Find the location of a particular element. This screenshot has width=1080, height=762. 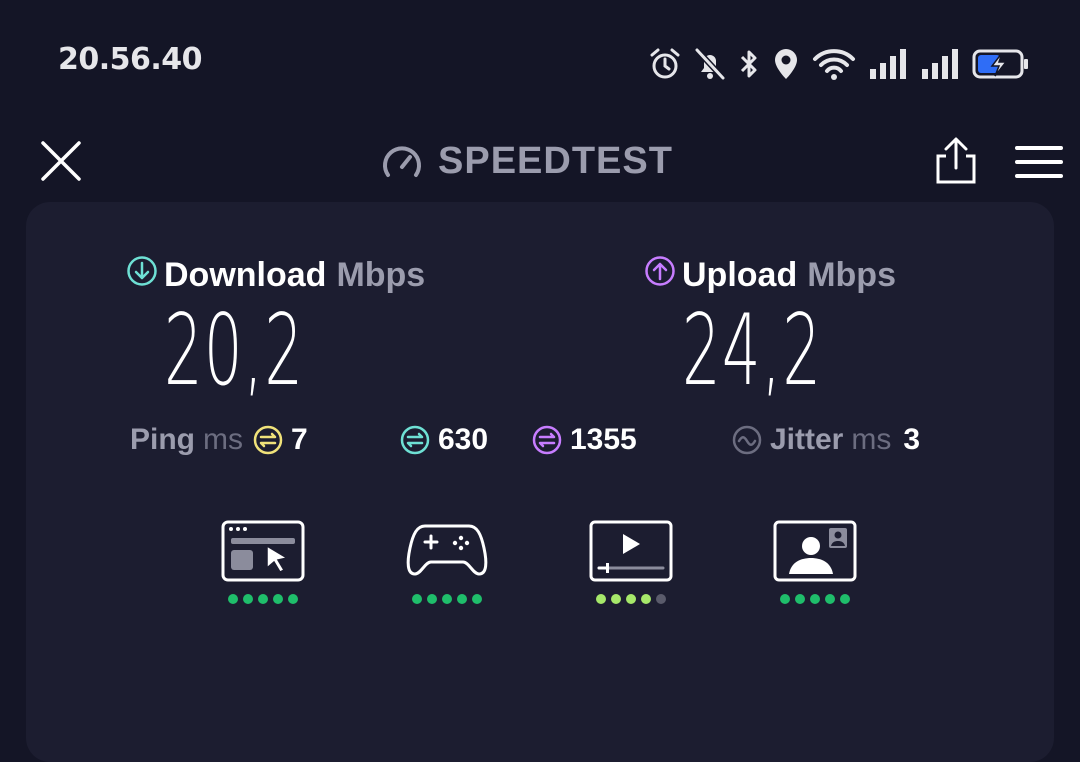

web-browsing-icon is located at coordinates (263, 551).